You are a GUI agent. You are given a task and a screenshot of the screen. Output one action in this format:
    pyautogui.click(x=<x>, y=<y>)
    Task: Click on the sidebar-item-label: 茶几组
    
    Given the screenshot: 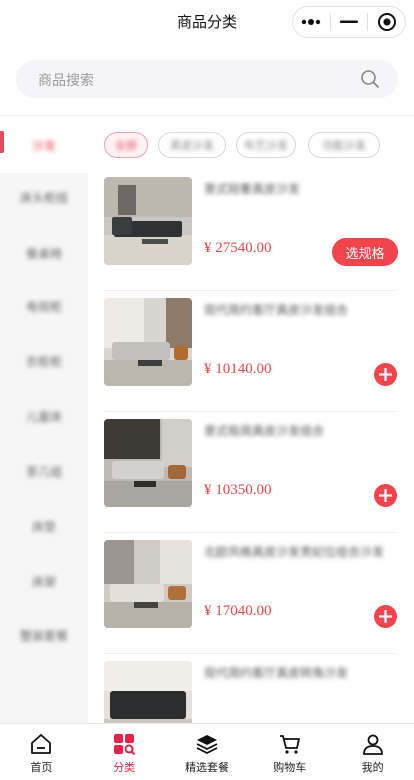 What is the action you would take?
    pyautogui.click(x=43, y=471)
    